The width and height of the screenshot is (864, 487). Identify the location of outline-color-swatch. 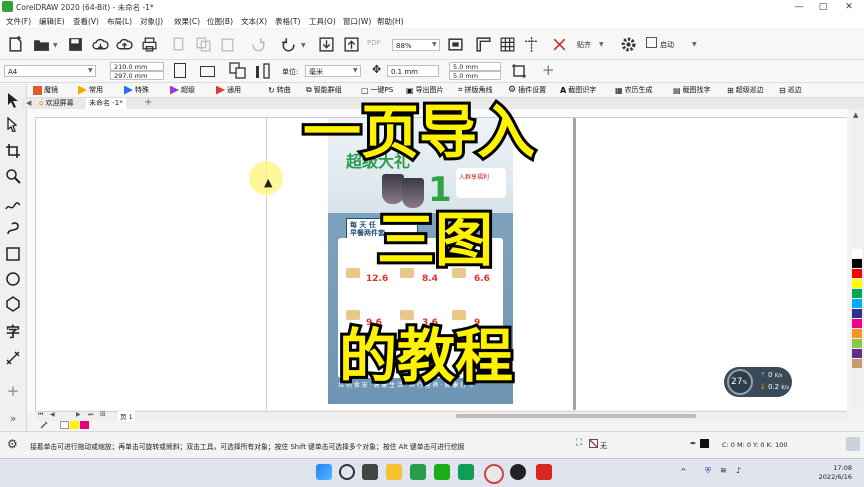
(704, 443).